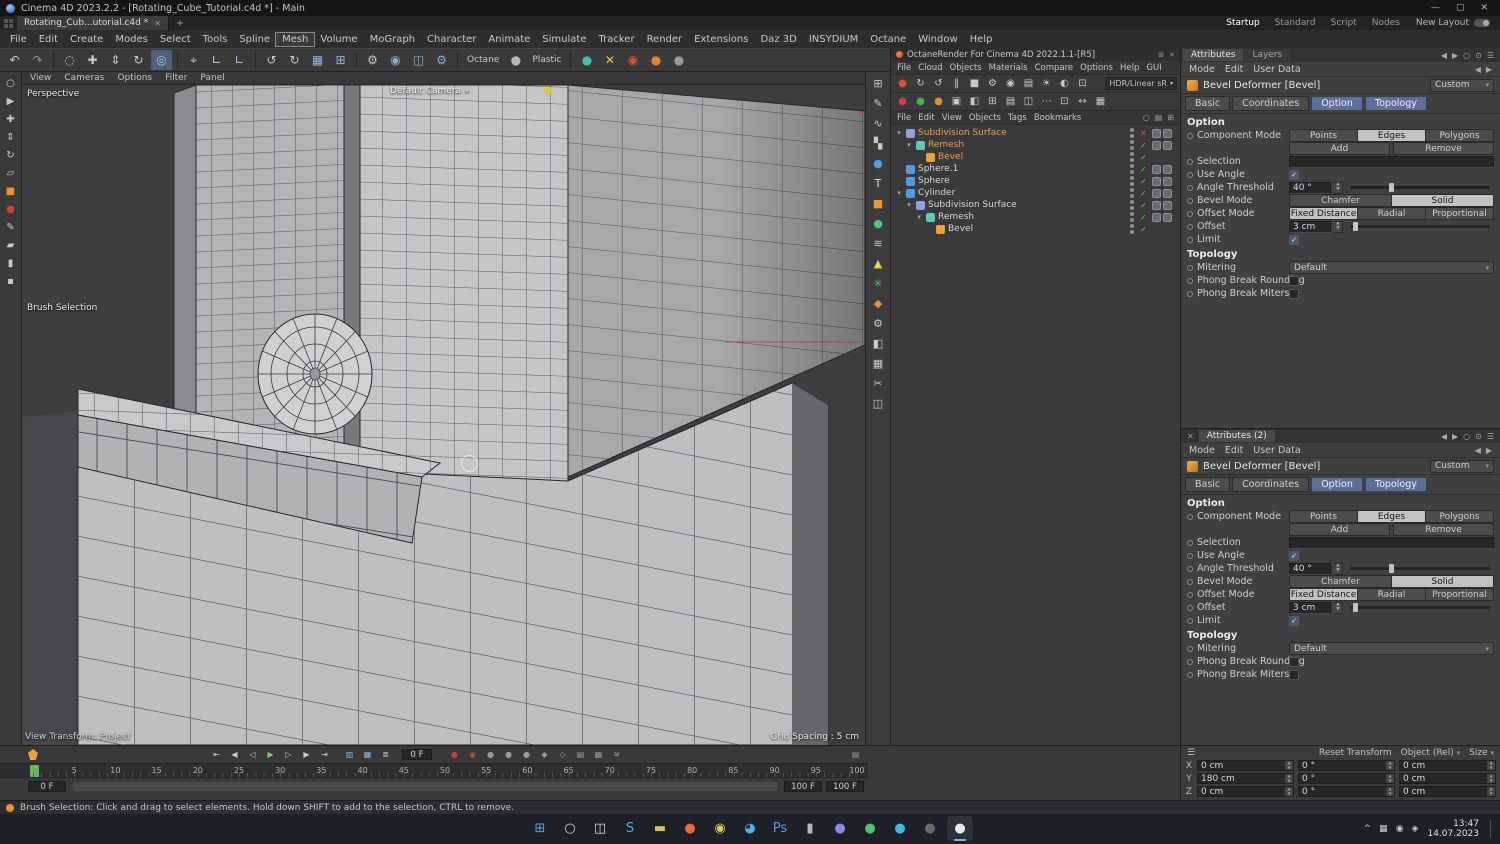  Describe the element at coordinates (1395, 103) in the screenshot. I see `tab-topology: Topology` at that location.